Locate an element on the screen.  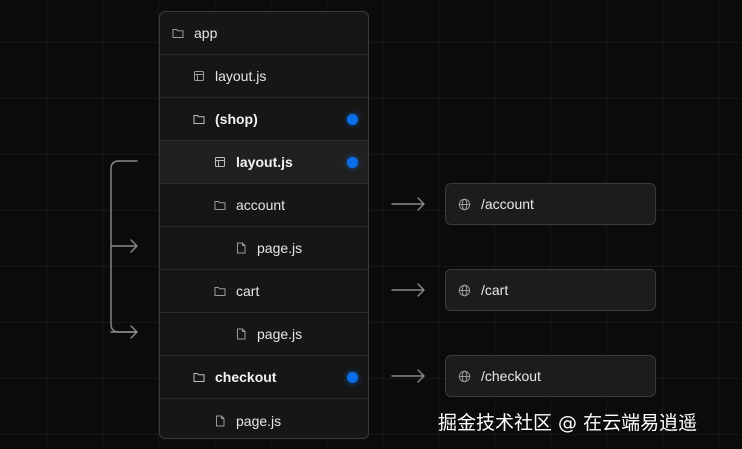
tree-row-layout-file: layout.js is located at coordinates (264, 76).